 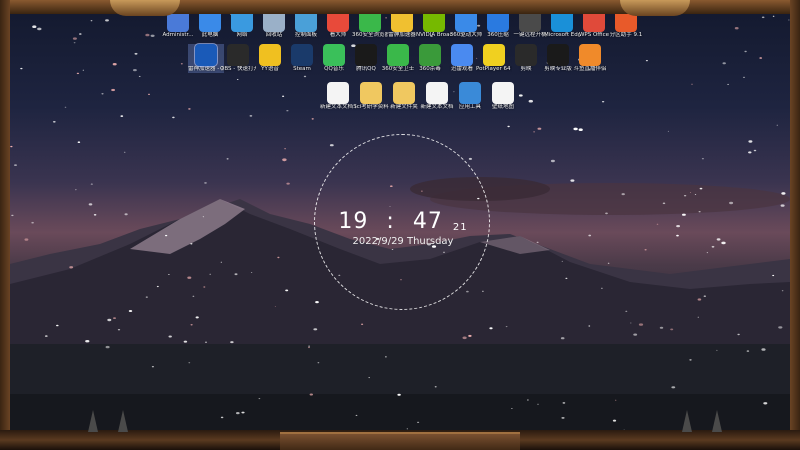 What do you see at coordinates (403, 221) in the screenshot?
I see `clock-time: 19 : 47 21` at bounding box center [403, 221].